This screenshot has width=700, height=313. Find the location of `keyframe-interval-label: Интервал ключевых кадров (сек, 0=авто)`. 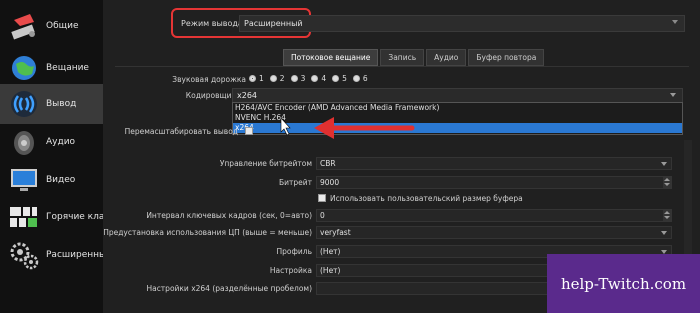

keyframe-interval-label: Интервал ключевых кадров (сек, 0=авто) is located at coordinates (229, 215).